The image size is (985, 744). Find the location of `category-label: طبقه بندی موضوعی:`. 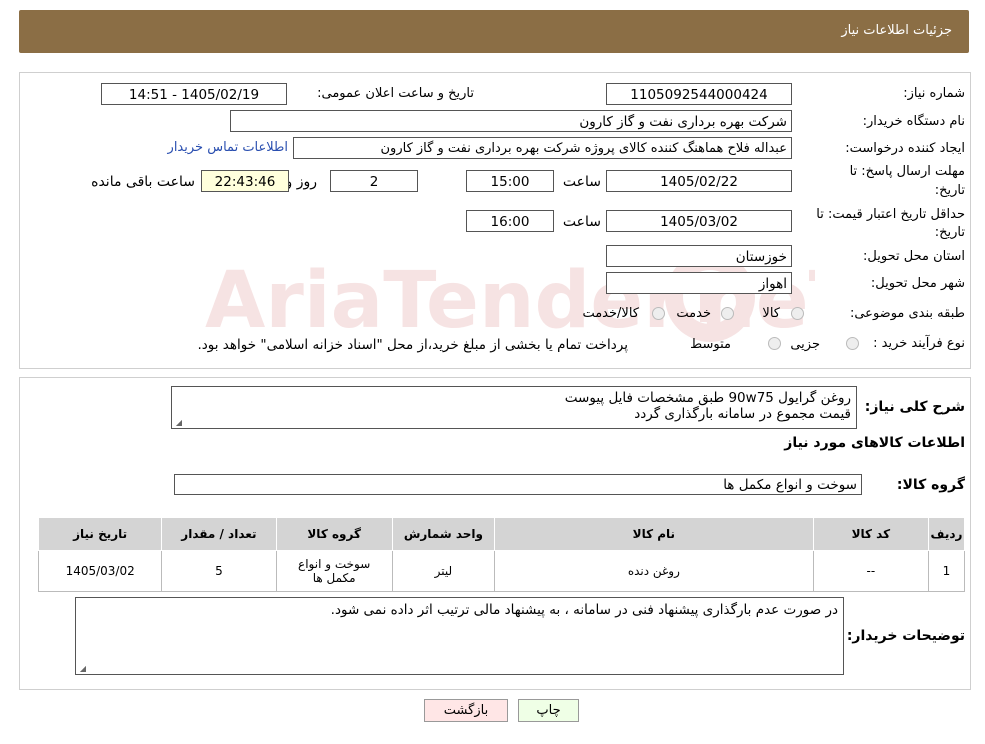

category-label: طبقه بندی موضوعی: is located at coordinates (907, 313).